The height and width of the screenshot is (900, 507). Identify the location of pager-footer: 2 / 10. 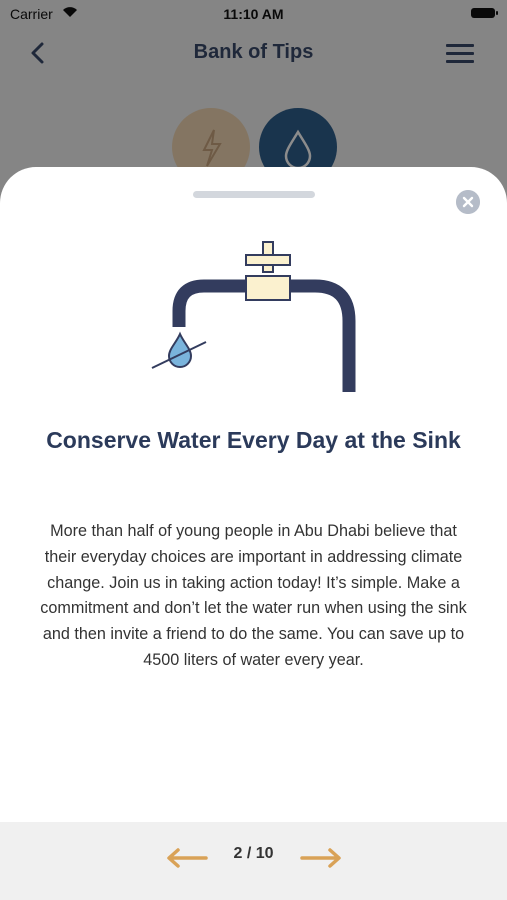
(253, 861).